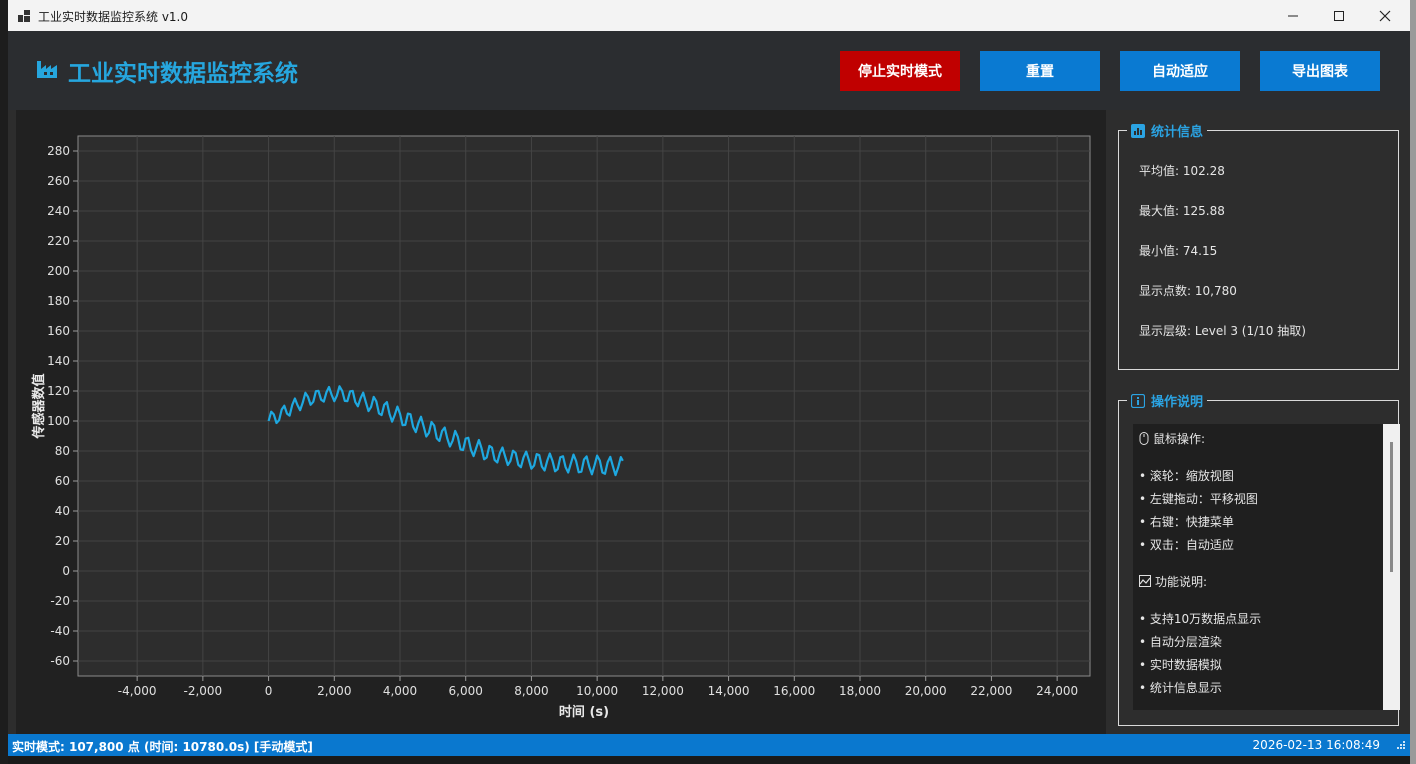  Describe the element at coordinates (1391, 507) in the screenshot. I see `help-scrollbar-thumb` at that location.